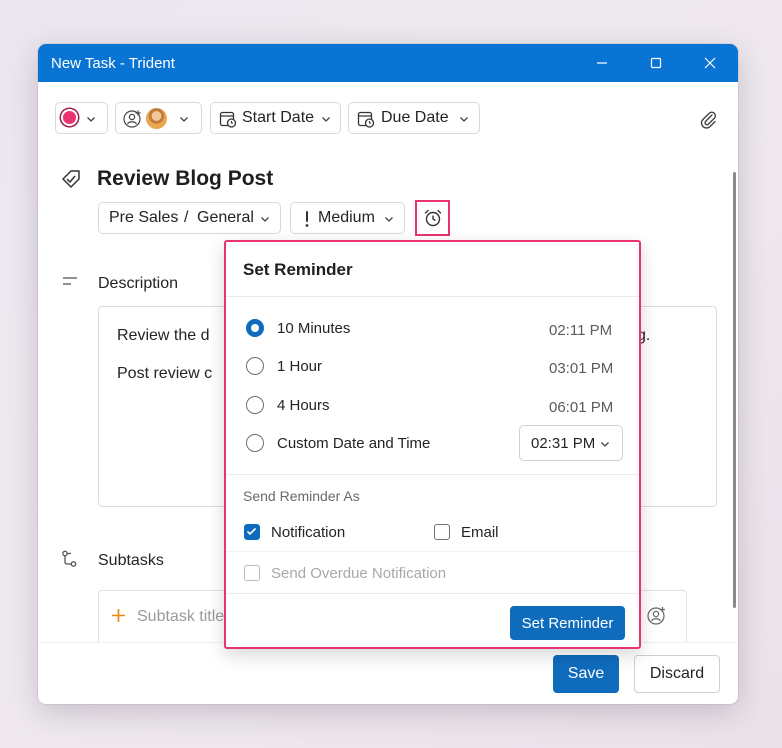 The image size is (782, 748). I want to click on email-label: Email, so click(480, 532).